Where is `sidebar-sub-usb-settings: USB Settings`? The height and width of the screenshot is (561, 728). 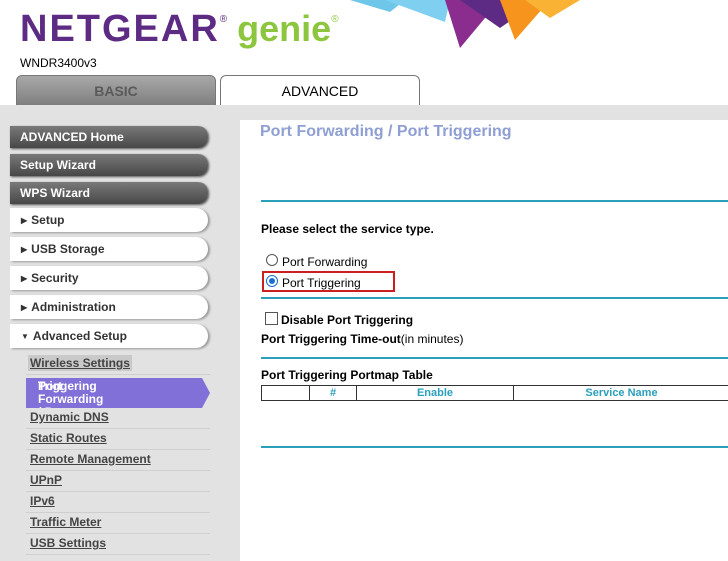 sidebar-sub-usb-settings: USB Settings is located at coordinates (68, 543).